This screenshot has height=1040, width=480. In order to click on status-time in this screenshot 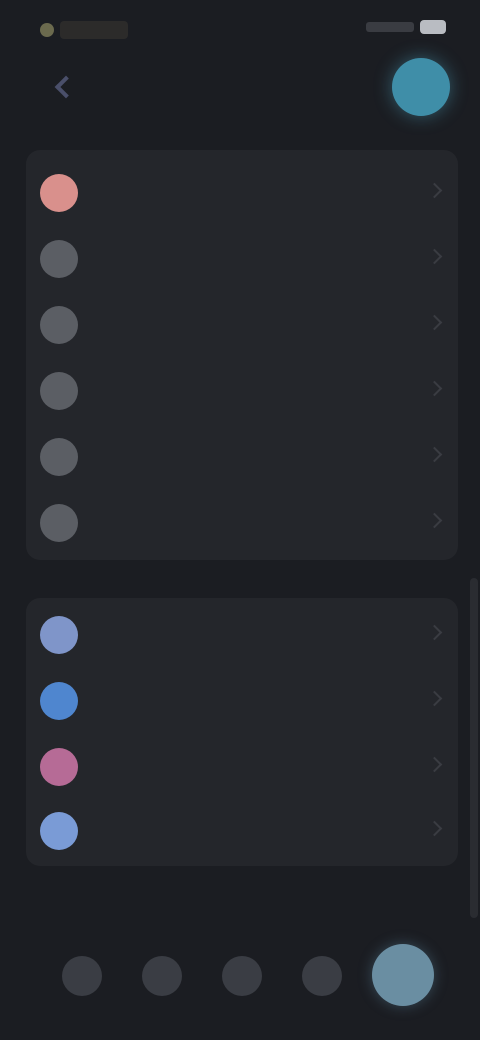, I will do `click(84, 30)`.